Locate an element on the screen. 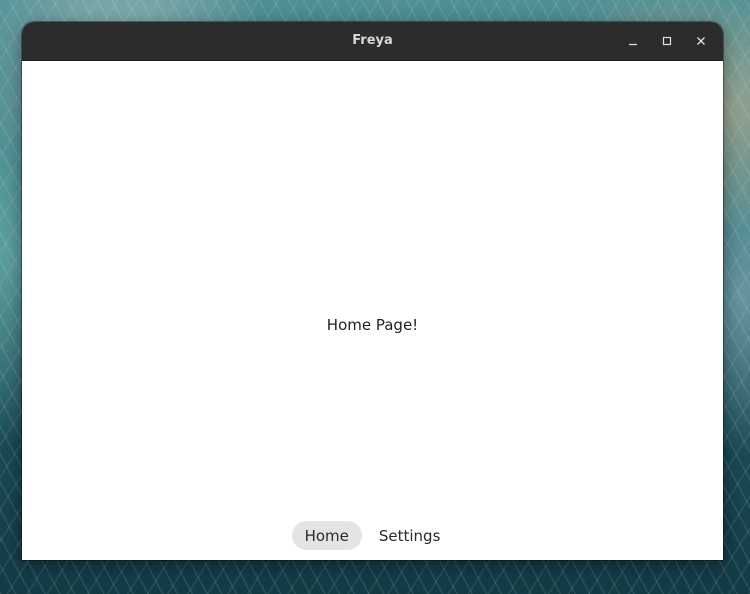  maximize-button is located at coordinates (667, 41).